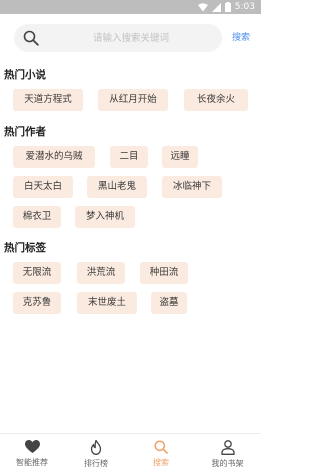 Image resolution: width=320 pixels, height=472 pixels. Describe the element at coordinates (105, 217) in the screenshot. I see `tag-hot-author: 梦入神机` at that location.